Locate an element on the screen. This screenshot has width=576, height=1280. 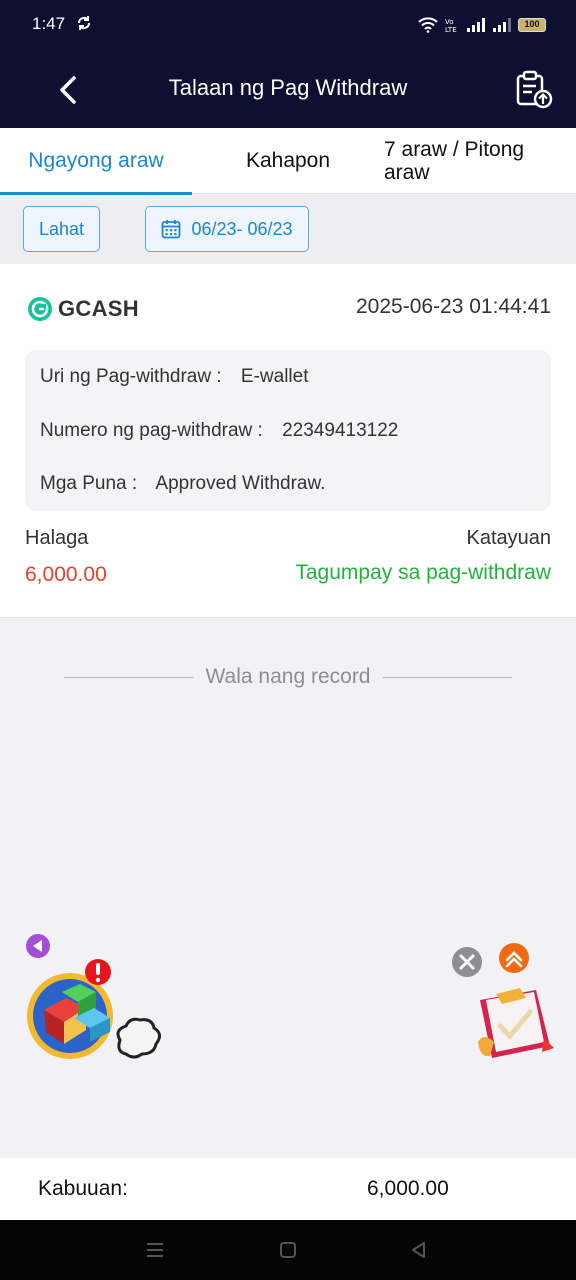
status-icons: Vo LTE 100 is located at coordinates (482, 25).